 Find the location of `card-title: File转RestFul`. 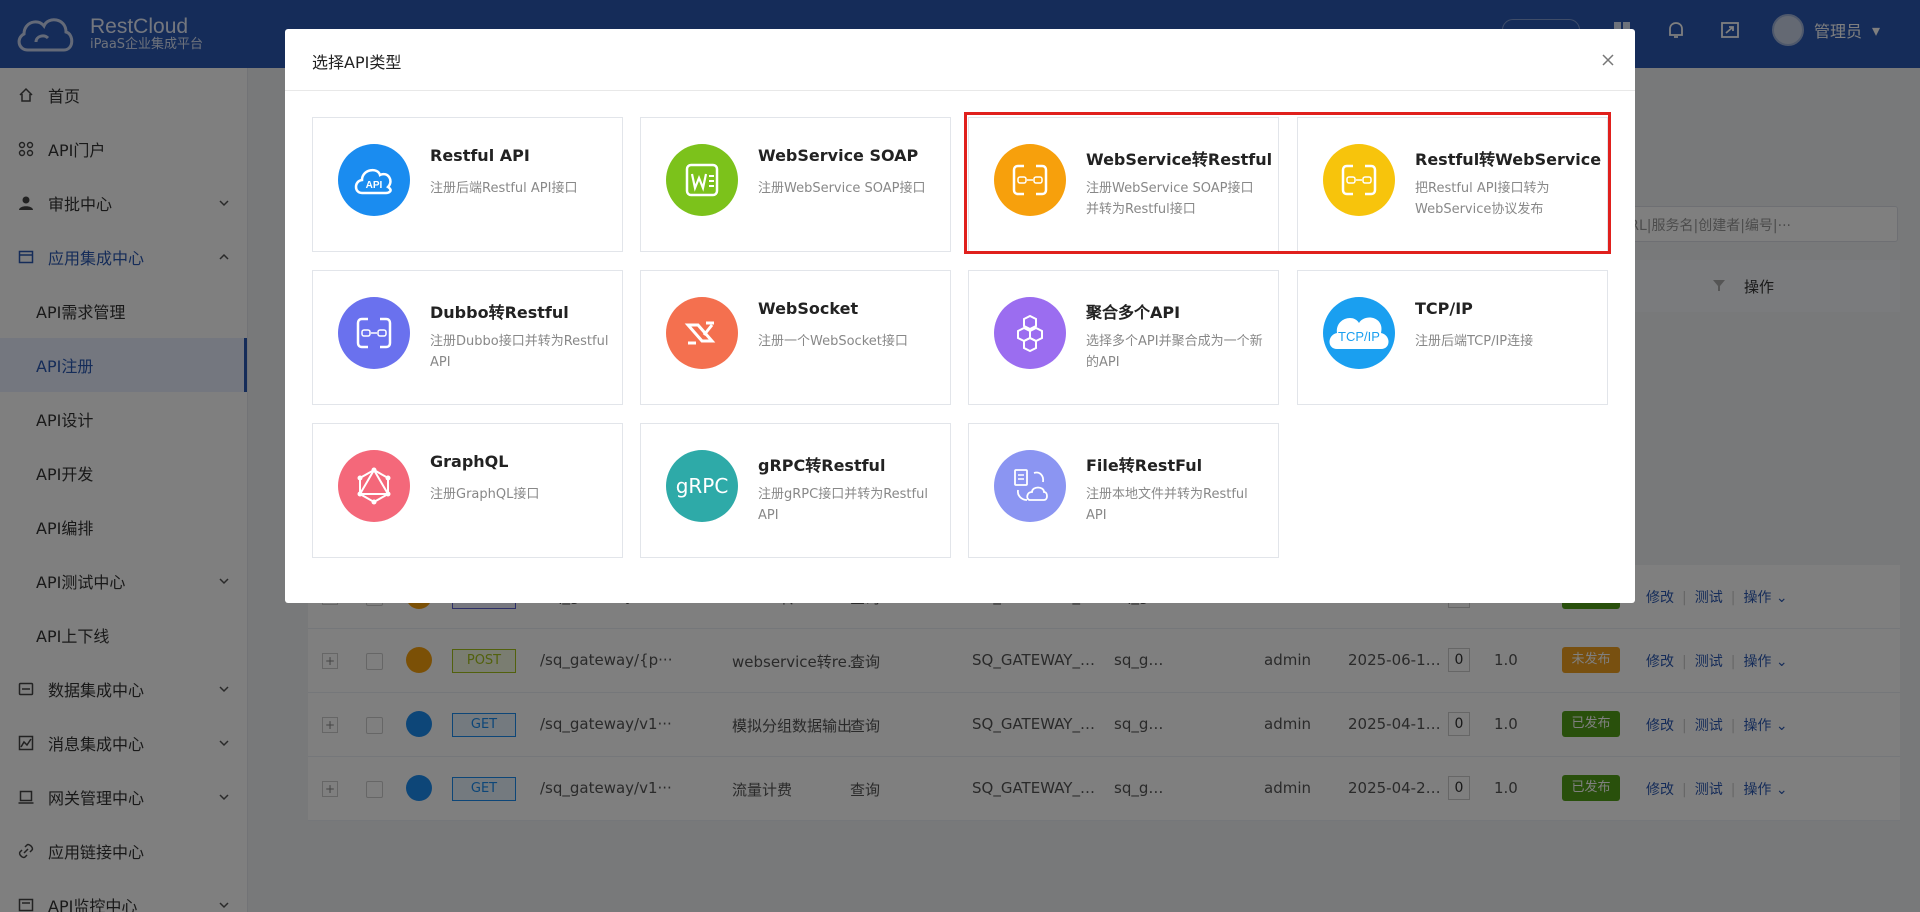

card-title: File转RestFul is located at coordinates (1144, 465).